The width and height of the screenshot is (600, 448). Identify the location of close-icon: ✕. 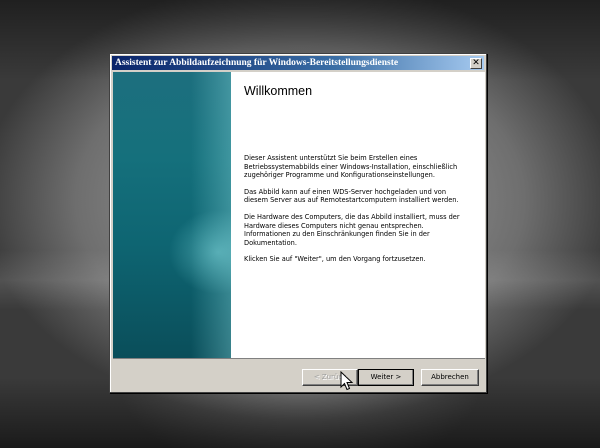
(476, 63).